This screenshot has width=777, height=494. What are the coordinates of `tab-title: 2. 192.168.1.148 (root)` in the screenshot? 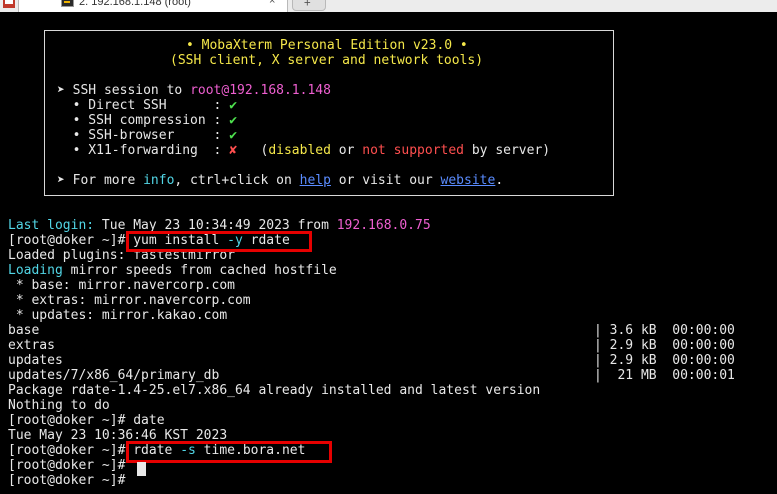 It's located at (135, 4).